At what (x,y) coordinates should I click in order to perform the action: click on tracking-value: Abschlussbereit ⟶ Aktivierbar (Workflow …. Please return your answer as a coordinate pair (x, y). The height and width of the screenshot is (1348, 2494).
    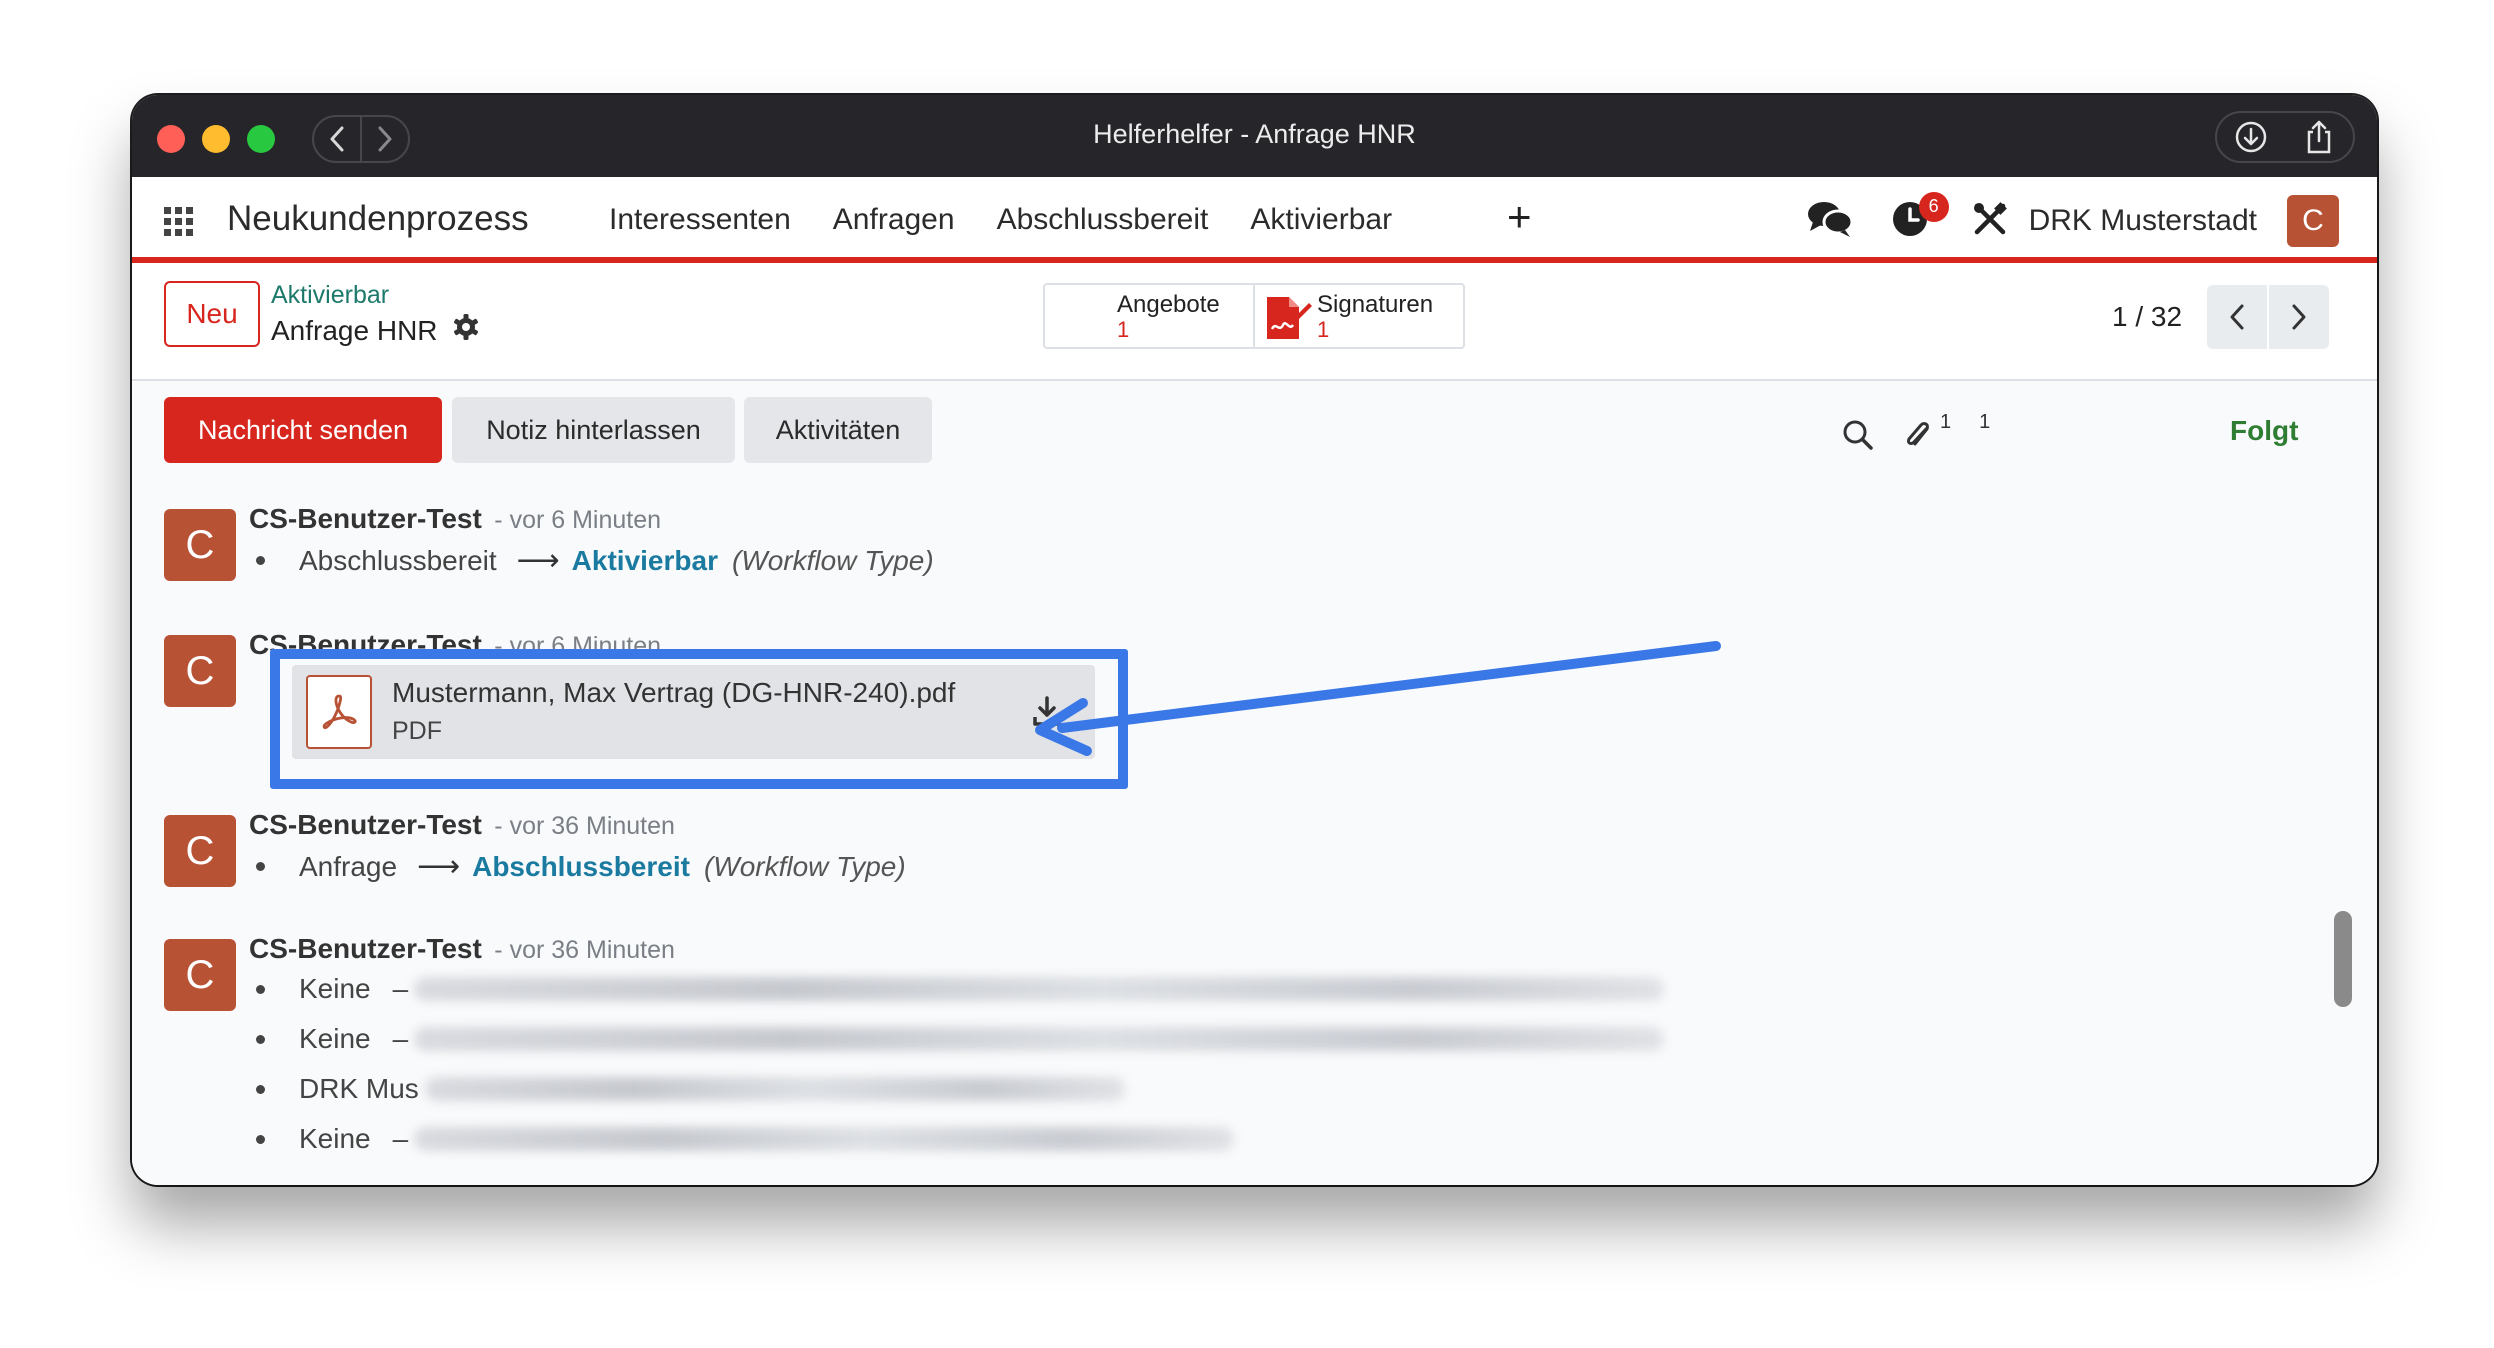
    Looking at the image, I should click on (595, 560).